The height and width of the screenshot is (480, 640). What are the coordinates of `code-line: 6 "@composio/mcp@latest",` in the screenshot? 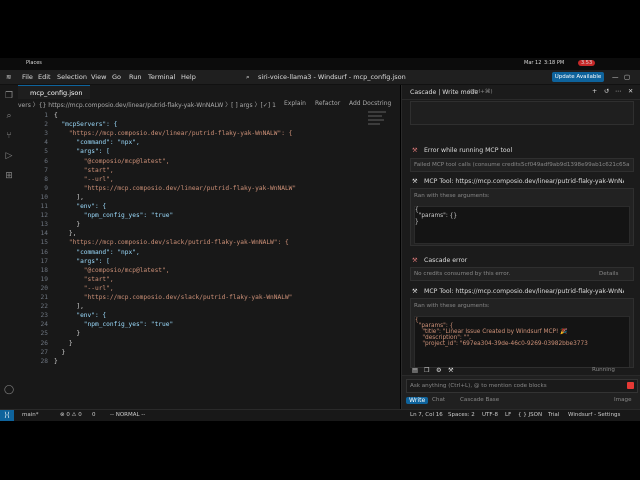 It's located at (209, 162).